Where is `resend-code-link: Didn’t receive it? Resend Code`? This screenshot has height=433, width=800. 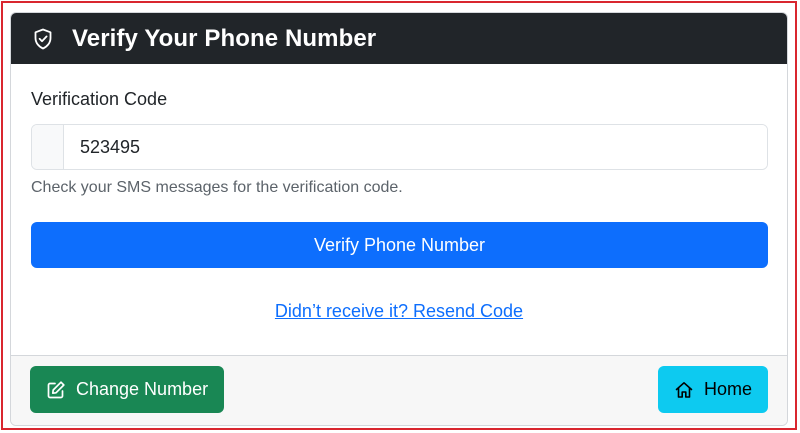 resend-code-link: Didn’t receive it? Resend Code is located at coordinates (399, 311).